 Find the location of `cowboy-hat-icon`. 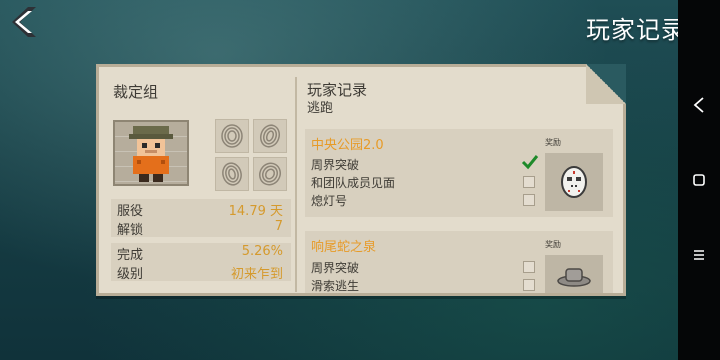

cowboy-hat-icon is located at coordinates (574, 277).